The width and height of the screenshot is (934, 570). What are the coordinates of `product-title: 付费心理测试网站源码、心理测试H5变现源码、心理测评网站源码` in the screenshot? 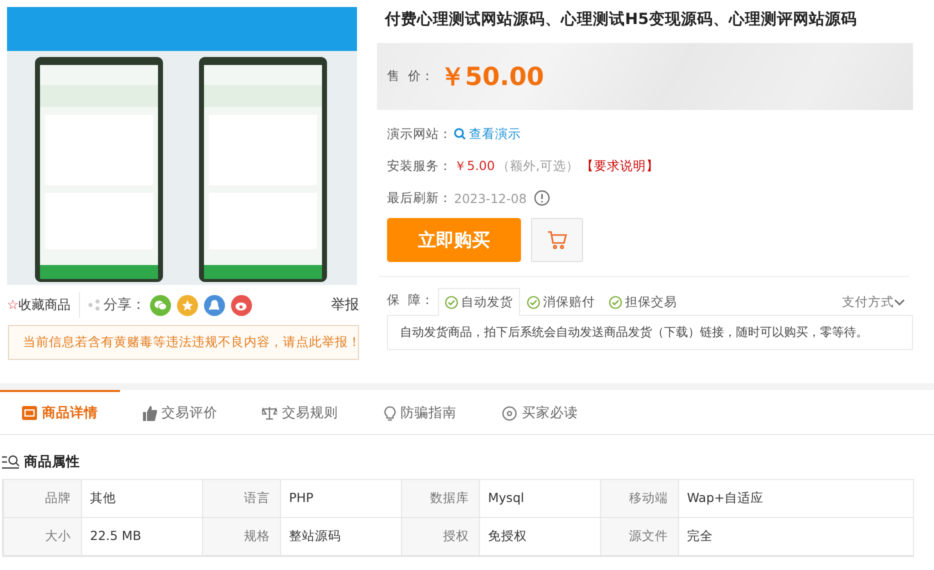 It's located at (621, 19).